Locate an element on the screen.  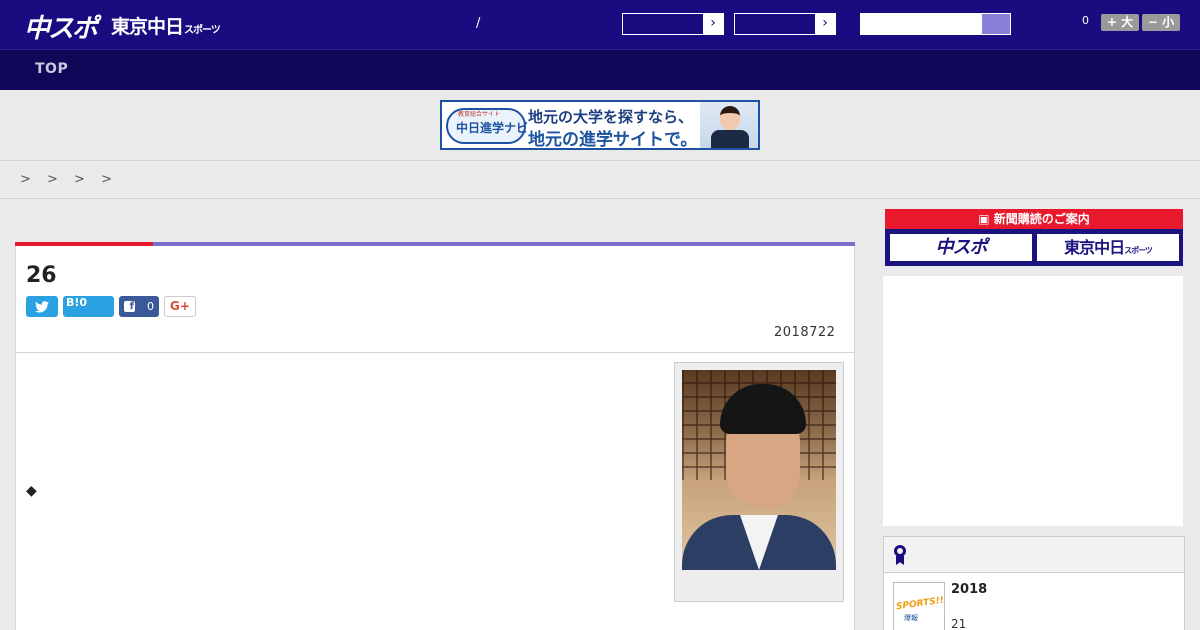
article-title: 26 is located at coordinates (41, 275).